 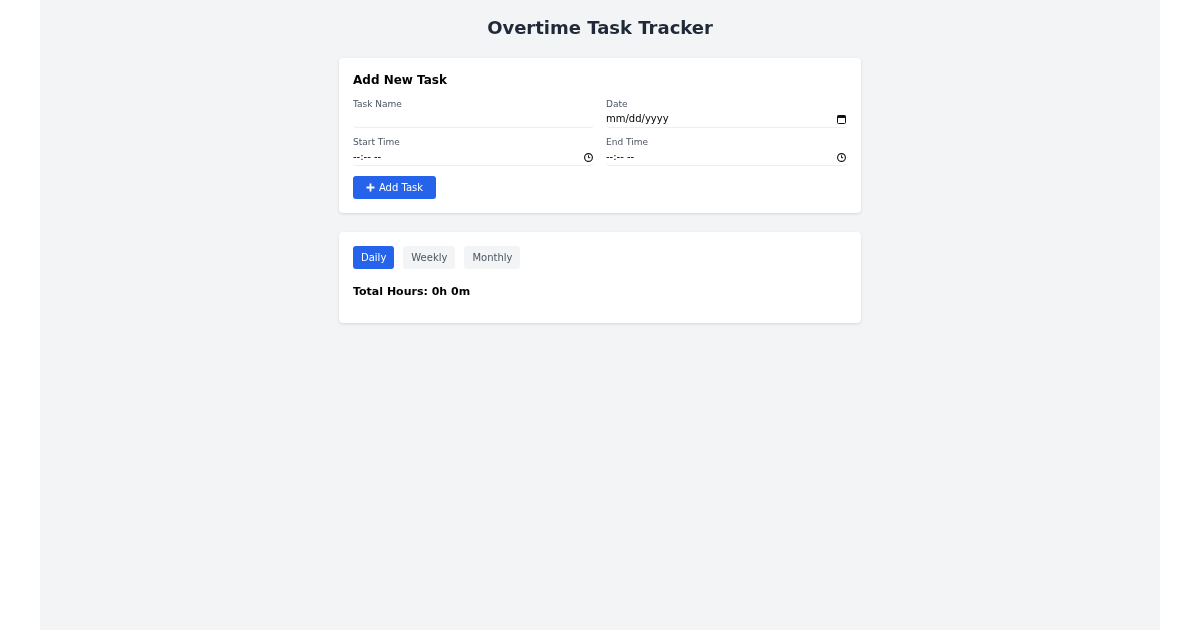 I want to click on field-label: Date, so click(x=617, y=104).